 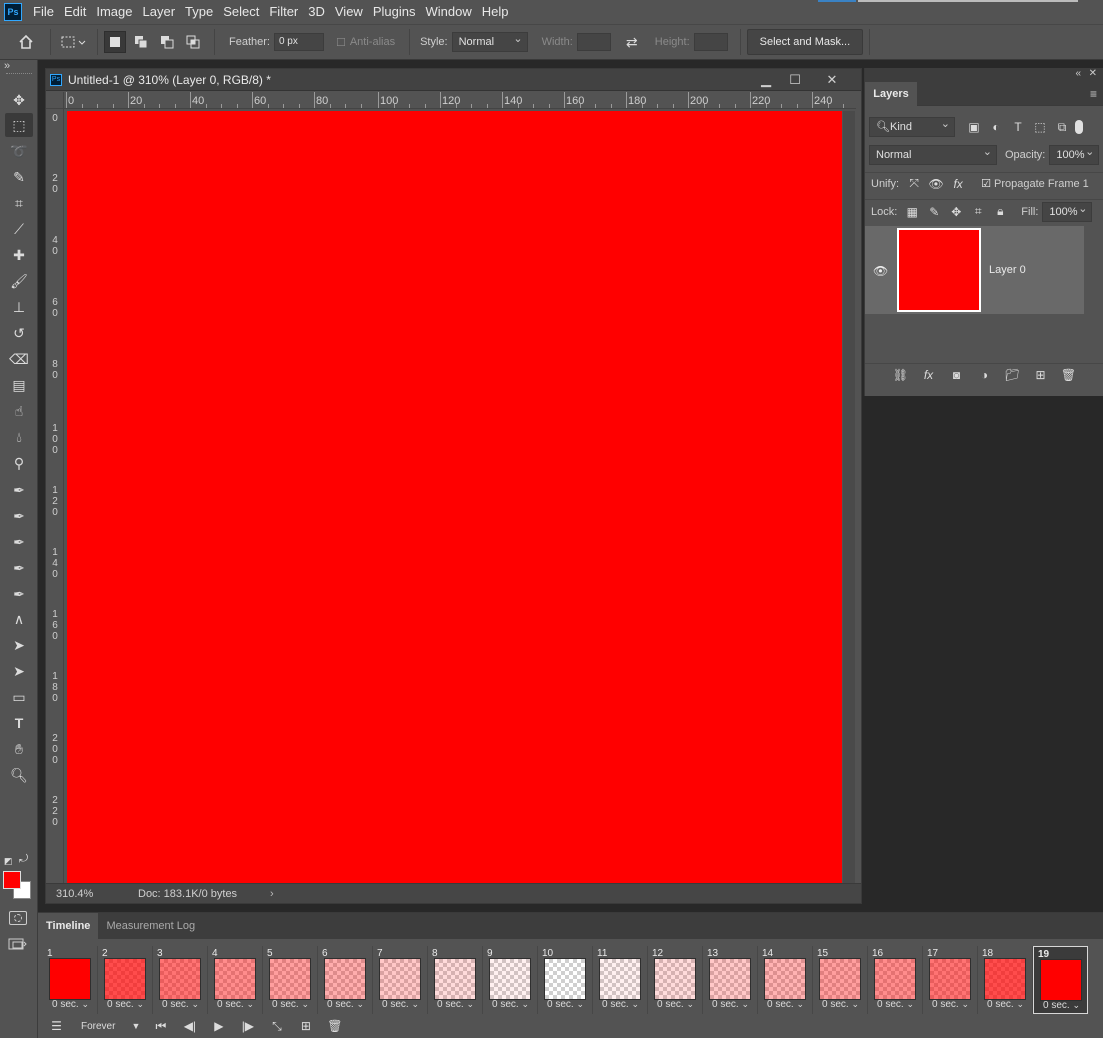 What do you see at coordinates (12, 880) in the screenshot?
I see `foreground-color-swatch` at bounding box center [12, 880].